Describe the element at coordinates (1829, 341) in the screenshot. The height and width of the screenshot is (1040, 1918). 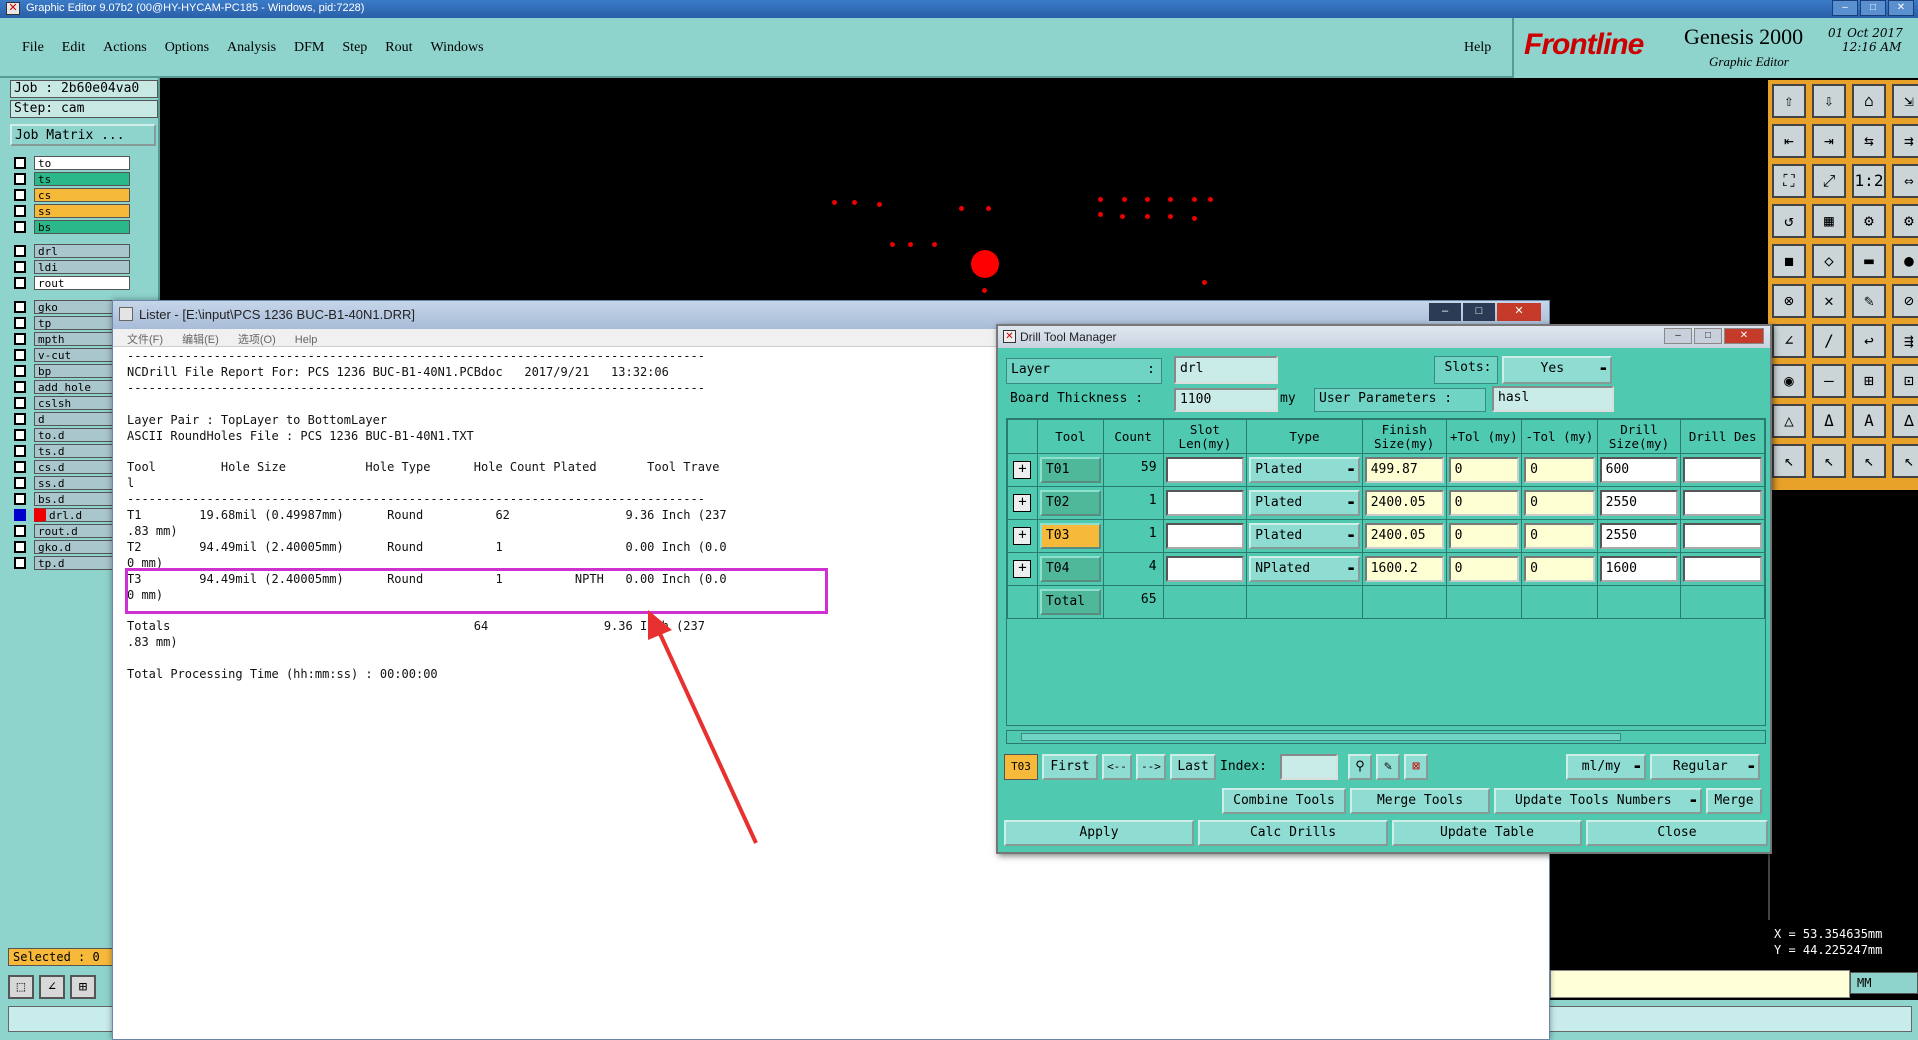
I see `tool-icon: /` at that location.